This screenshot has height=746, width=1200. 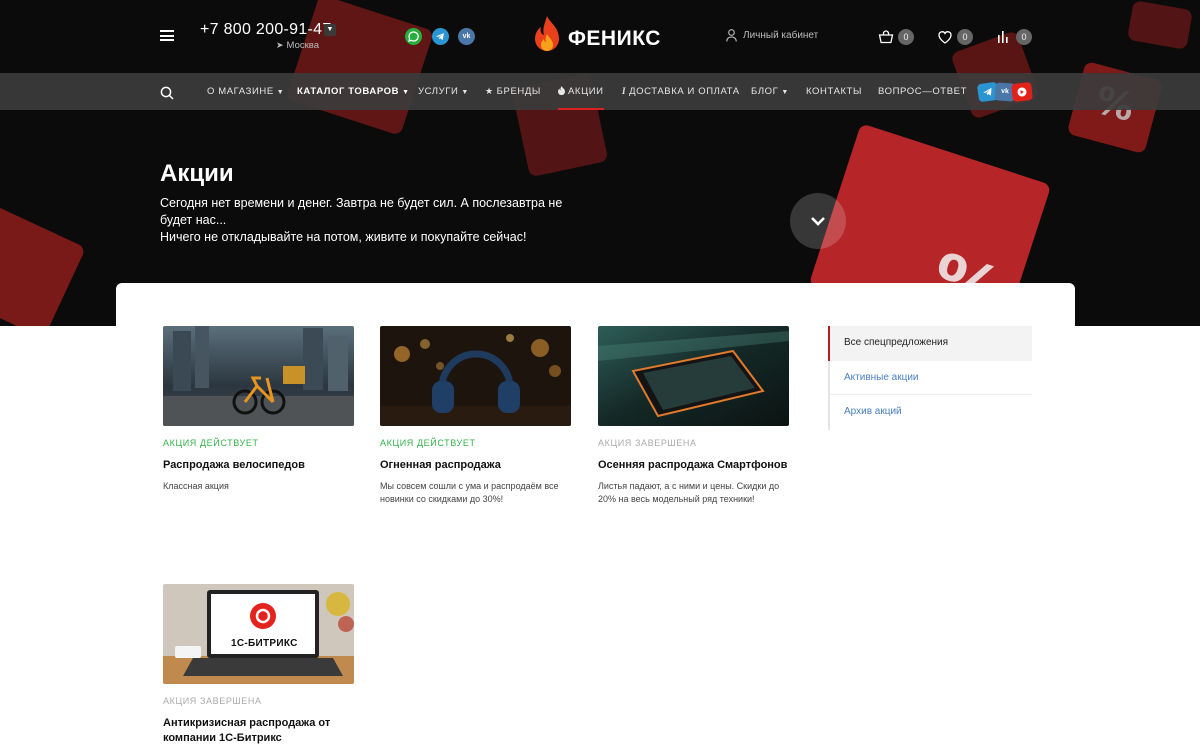 What do you see at coordinates (197, 173) in the screenshot?
I see `page-title: Акции` at bounding box center [197, 173].